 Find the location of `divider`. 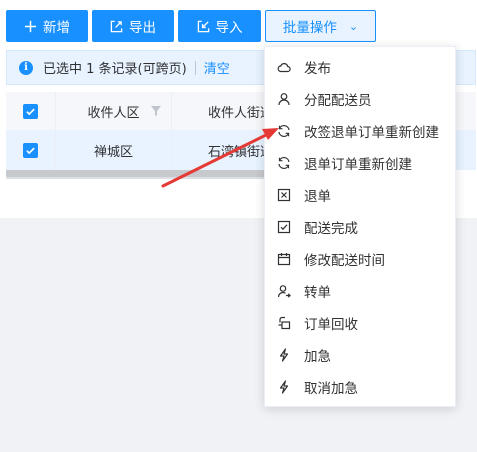

divider is located at coordinates (195, 67).